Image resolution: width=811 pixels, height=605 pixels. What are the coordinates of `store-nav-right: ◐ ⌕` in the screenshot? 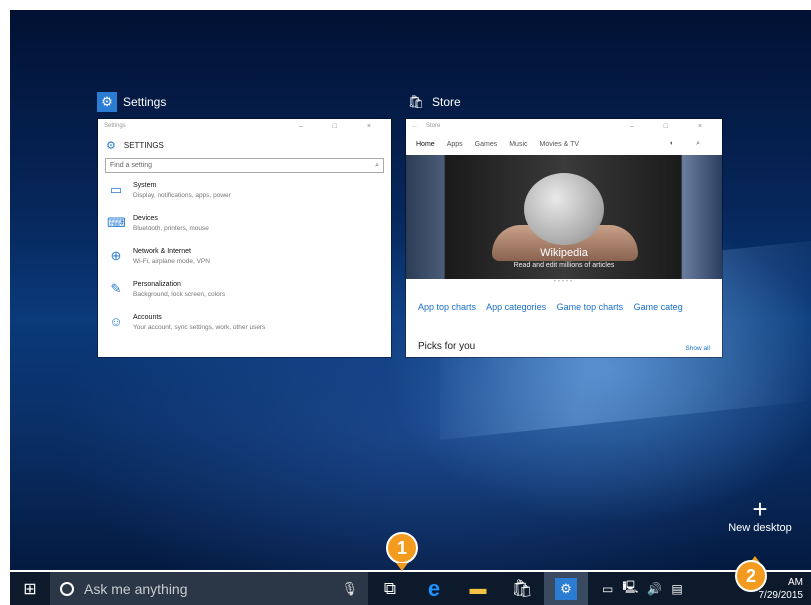 It's located at (691, 144).